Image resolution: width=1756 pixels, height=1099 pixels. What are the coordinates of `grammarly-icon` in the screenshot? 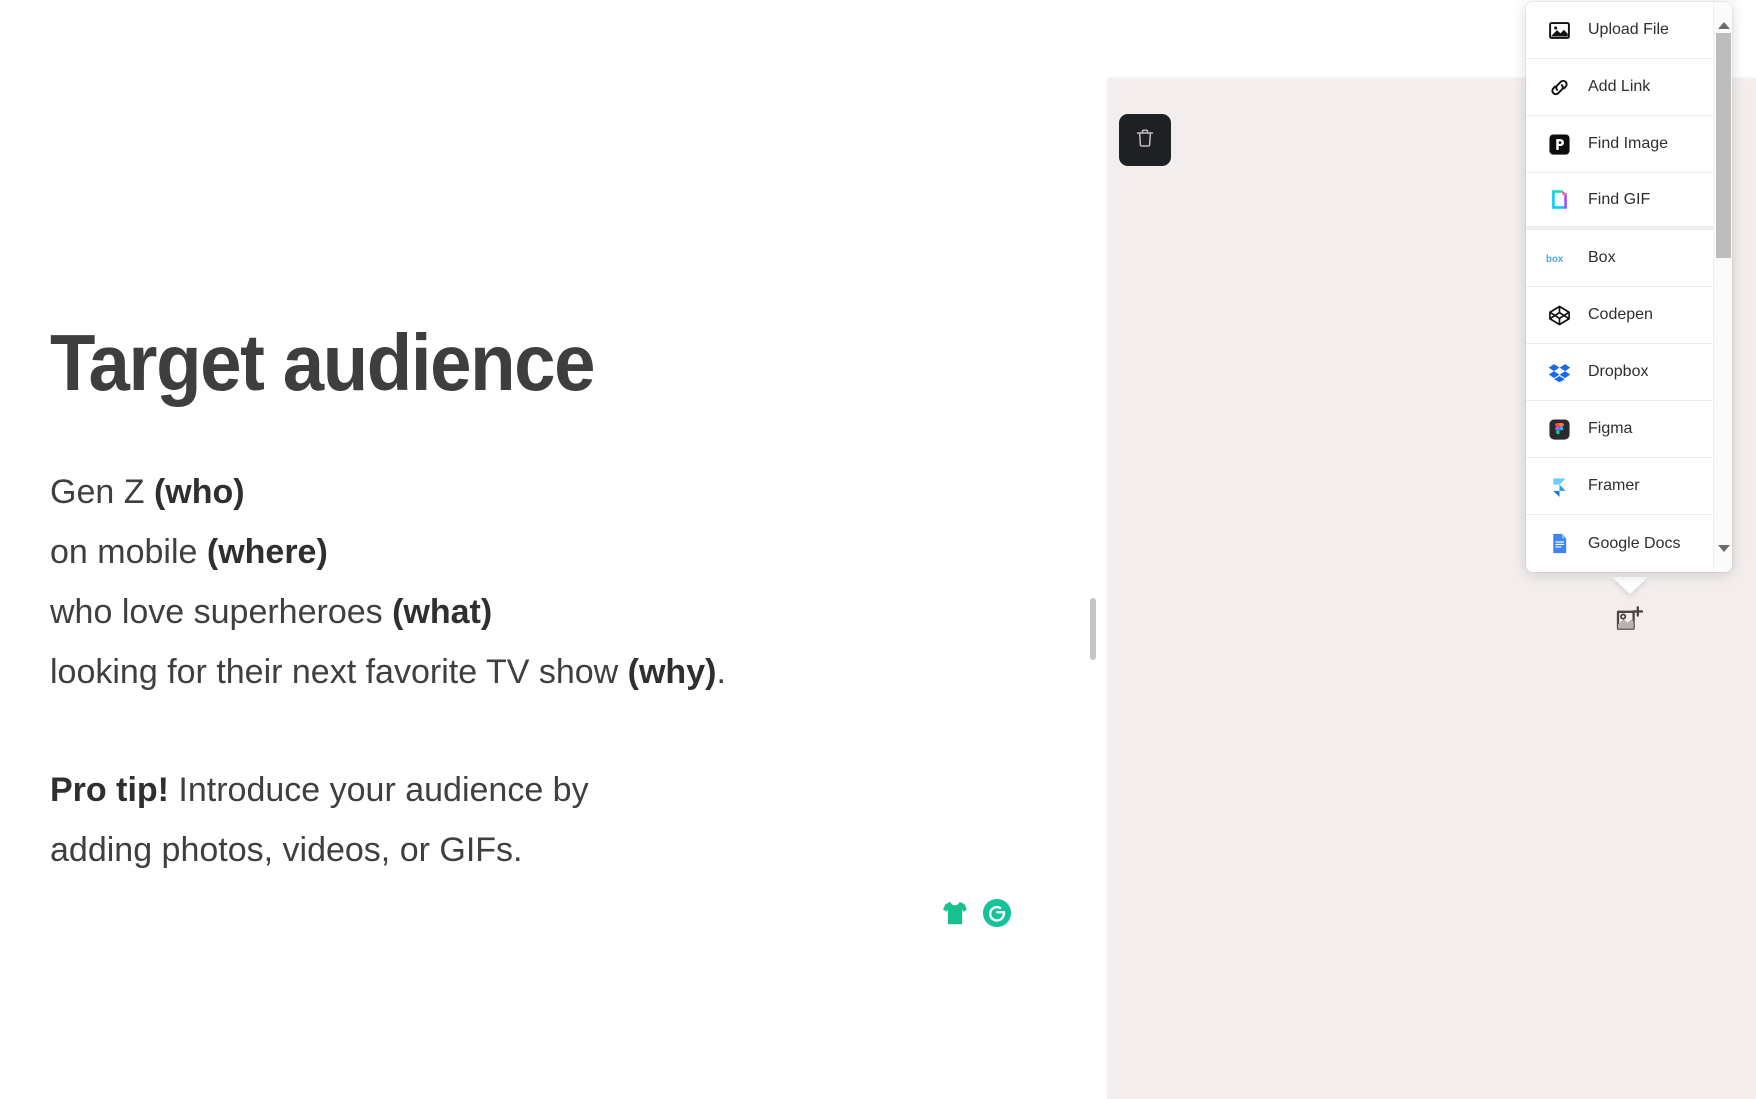 It's located at (997, 913).